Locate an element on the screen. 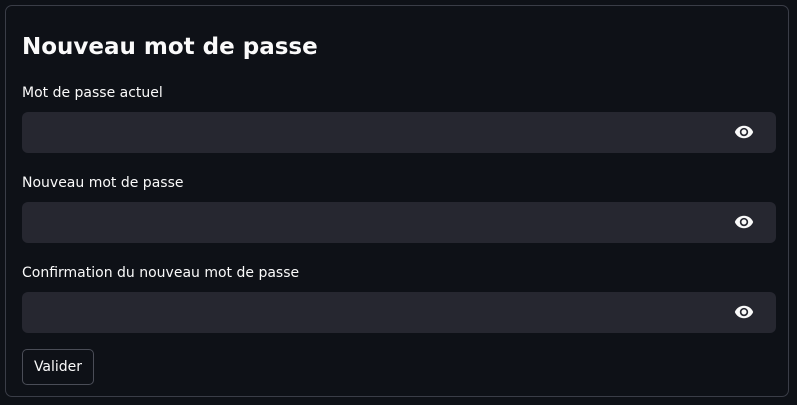  confirm-password-field is located at coordinates (399, 312).